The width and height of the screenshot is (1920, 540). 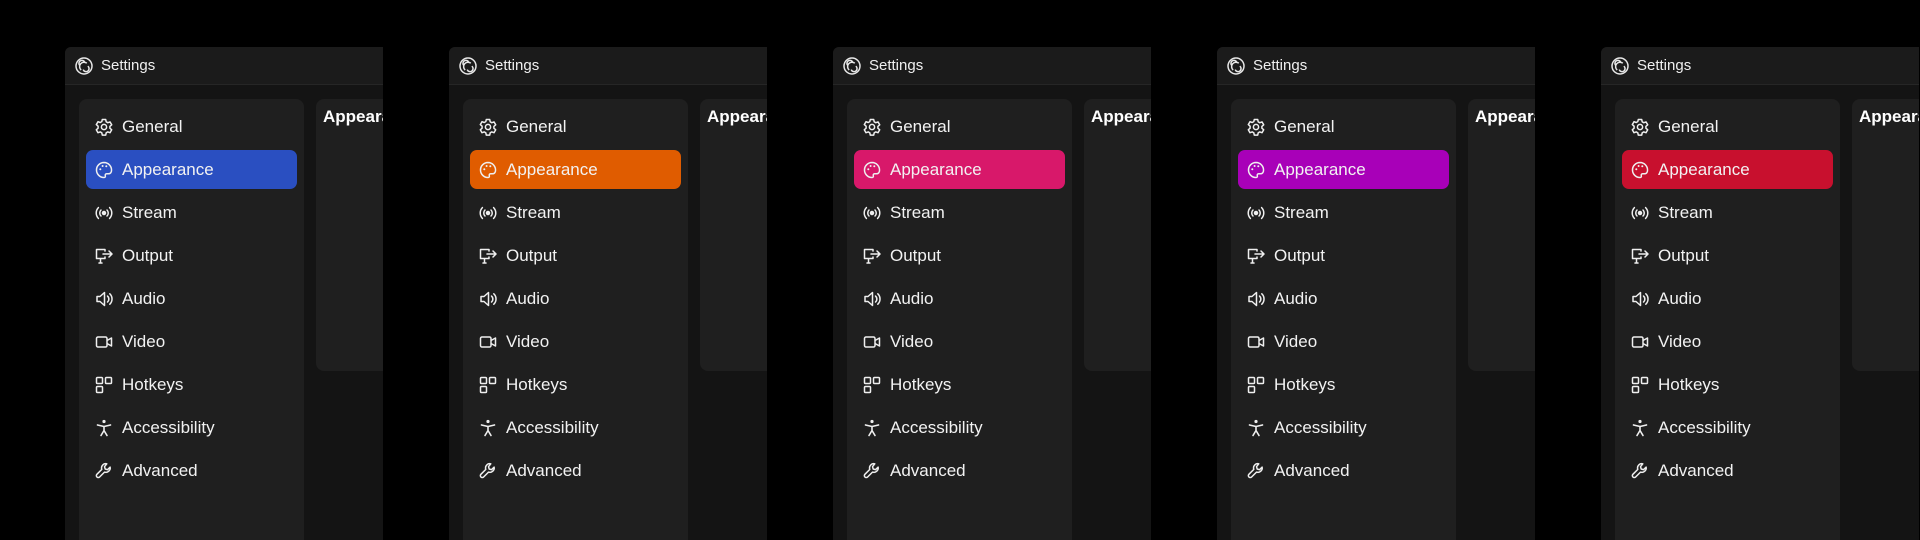 What do you see at coordinates (1640, 428) in the screenshot?
I see `accessibility-icon` at bounding box center [1640, 428].